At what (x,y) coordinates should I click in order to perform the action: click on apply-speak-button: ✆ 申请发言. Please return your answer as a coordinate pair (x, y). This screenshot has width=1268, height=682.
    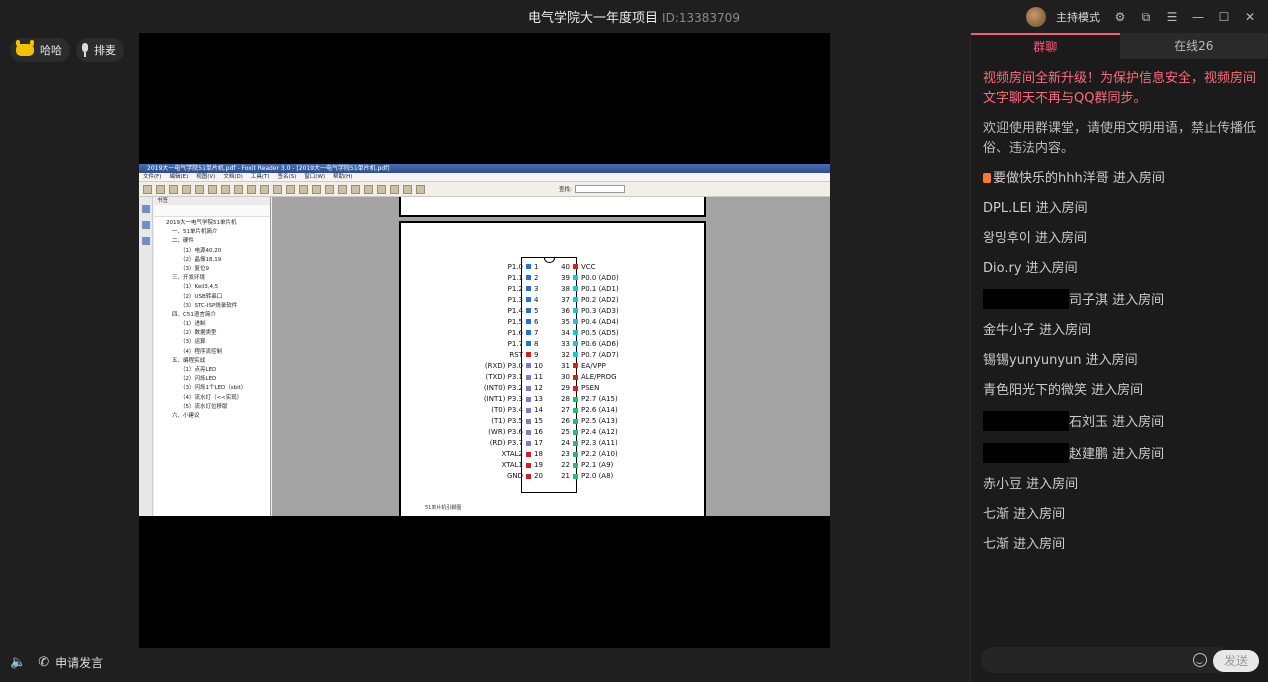
    Looking at the image, I should click on (70, 662).